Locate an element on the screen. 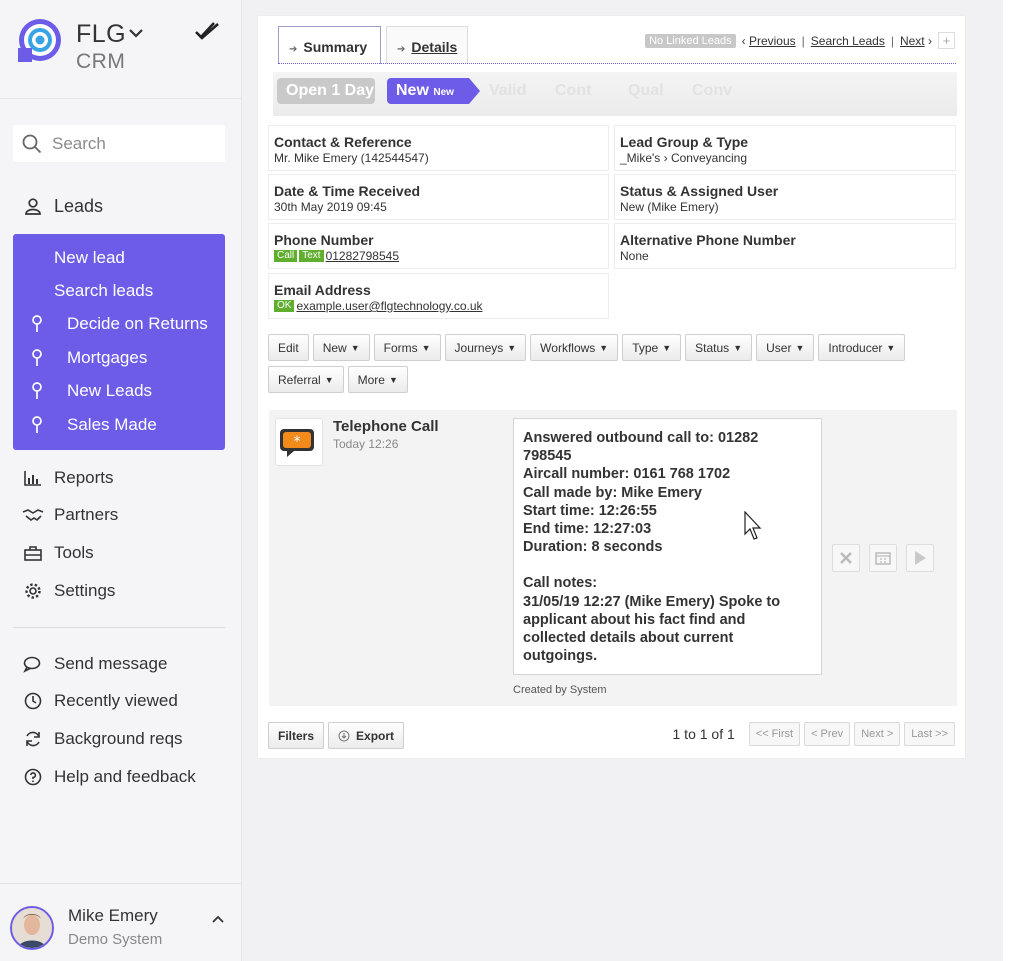  tab-summary: ➔ Summary is located at coordinates (329, 45).